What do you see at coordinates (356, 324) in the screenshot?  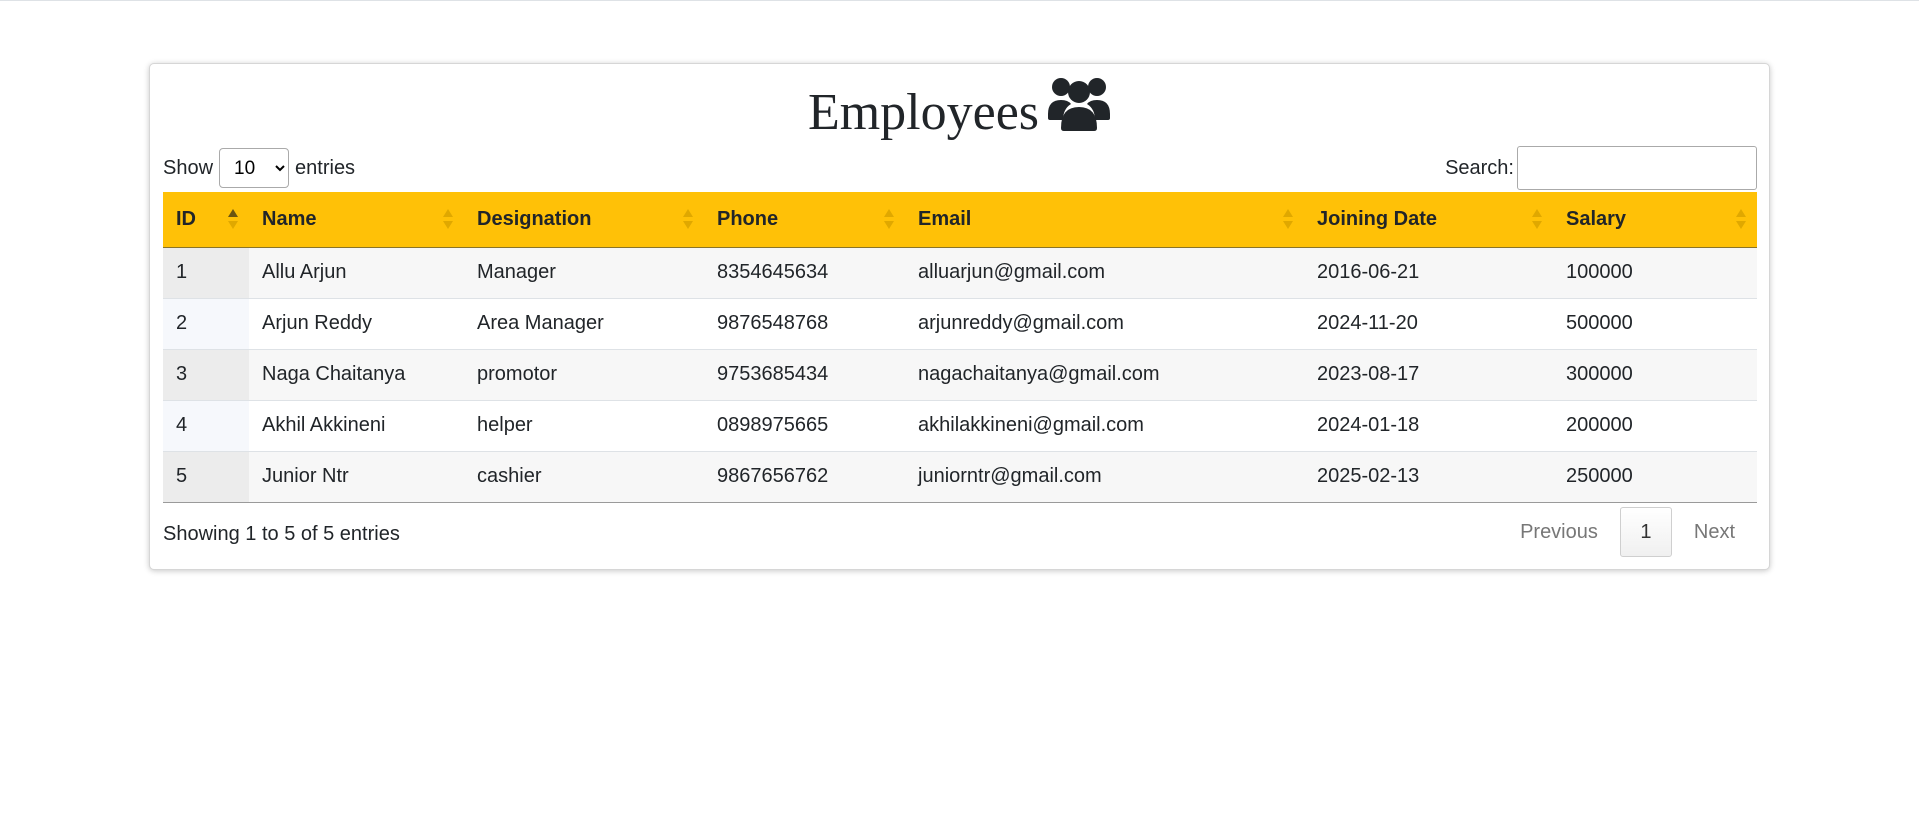 I see `cell-name: Arjun Reddy` at bounding box center [356, 324].